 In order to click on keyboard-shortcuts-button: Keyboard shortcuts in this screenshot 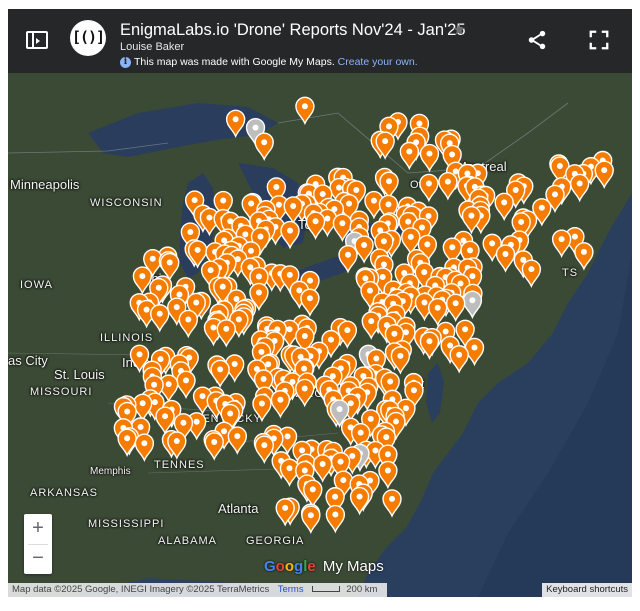, I will do `click(587, 590)`.